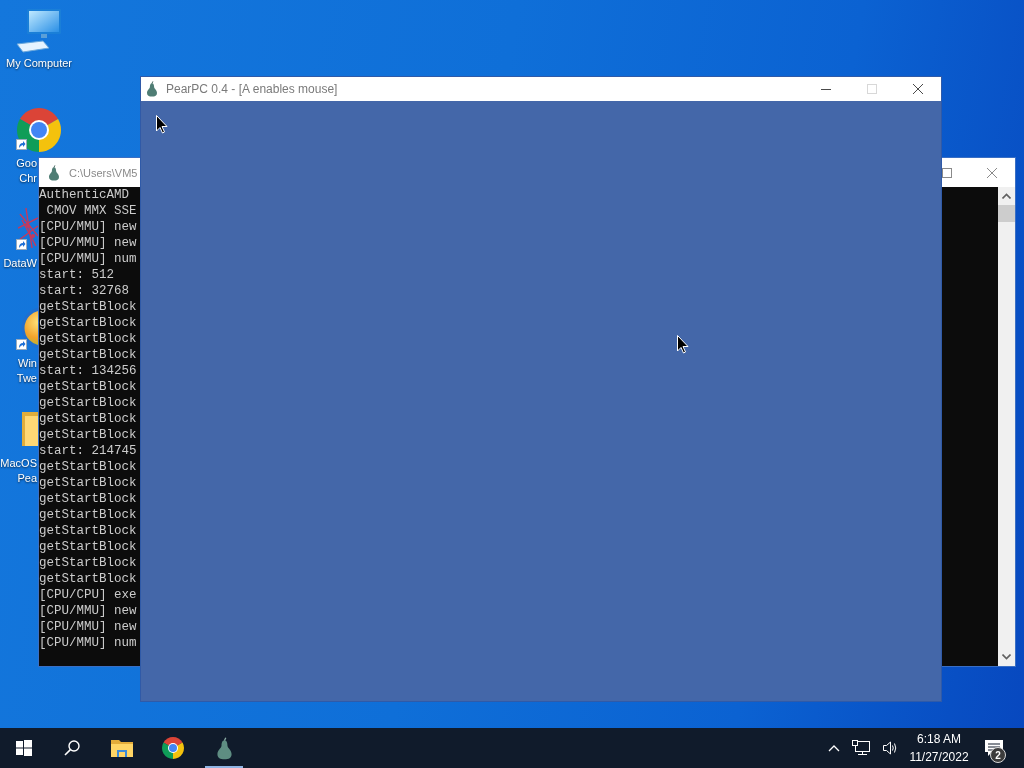 Image resolution: width=1024 pixels, height=768 pixels. What do you see at coordinates (24, 748) in the screenshot?
I see `four-panes-icon` at bounding box center [24, 748].